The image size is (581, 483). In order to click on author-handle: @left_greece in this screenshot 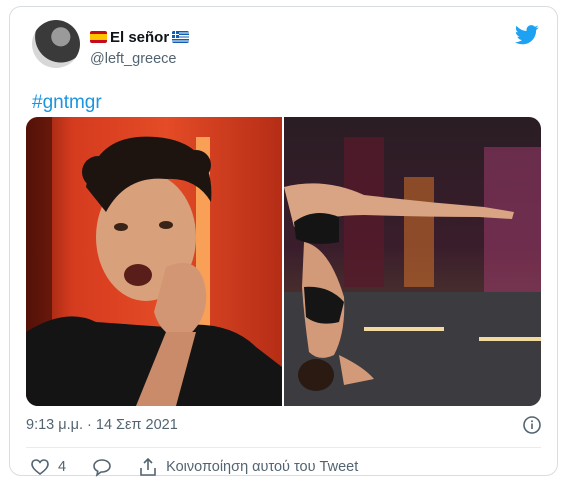, I will do `click(133, 59)`.